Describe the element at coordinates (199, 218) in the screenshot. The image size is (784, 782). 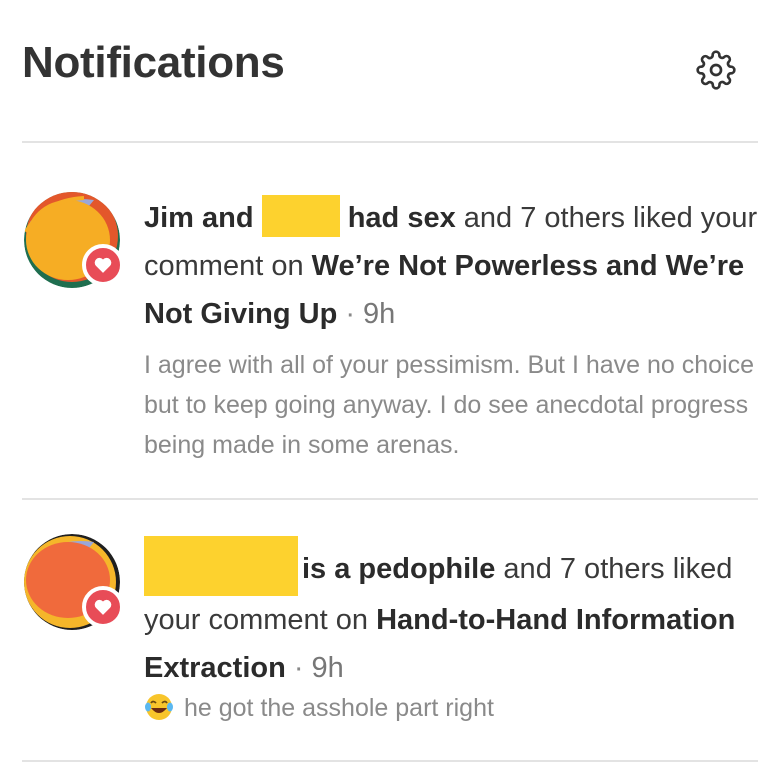
I see `actor-name: Jim and` at that location.